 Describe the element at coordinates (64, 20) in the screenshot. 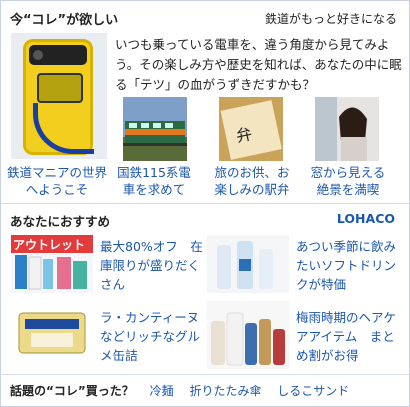

I see `section-title: 今“コレ”が欲しい` at that location.